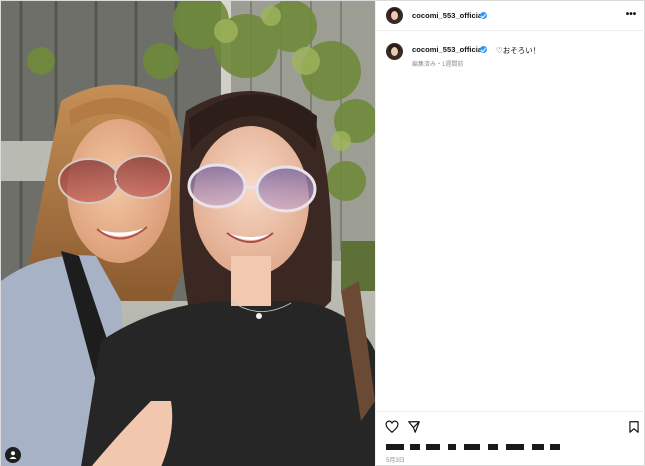  What do you see at coordinates (510, 16) in the screenshot?
I see `post-header: cocomi_553_official •••` at bounding box center [510, 16].